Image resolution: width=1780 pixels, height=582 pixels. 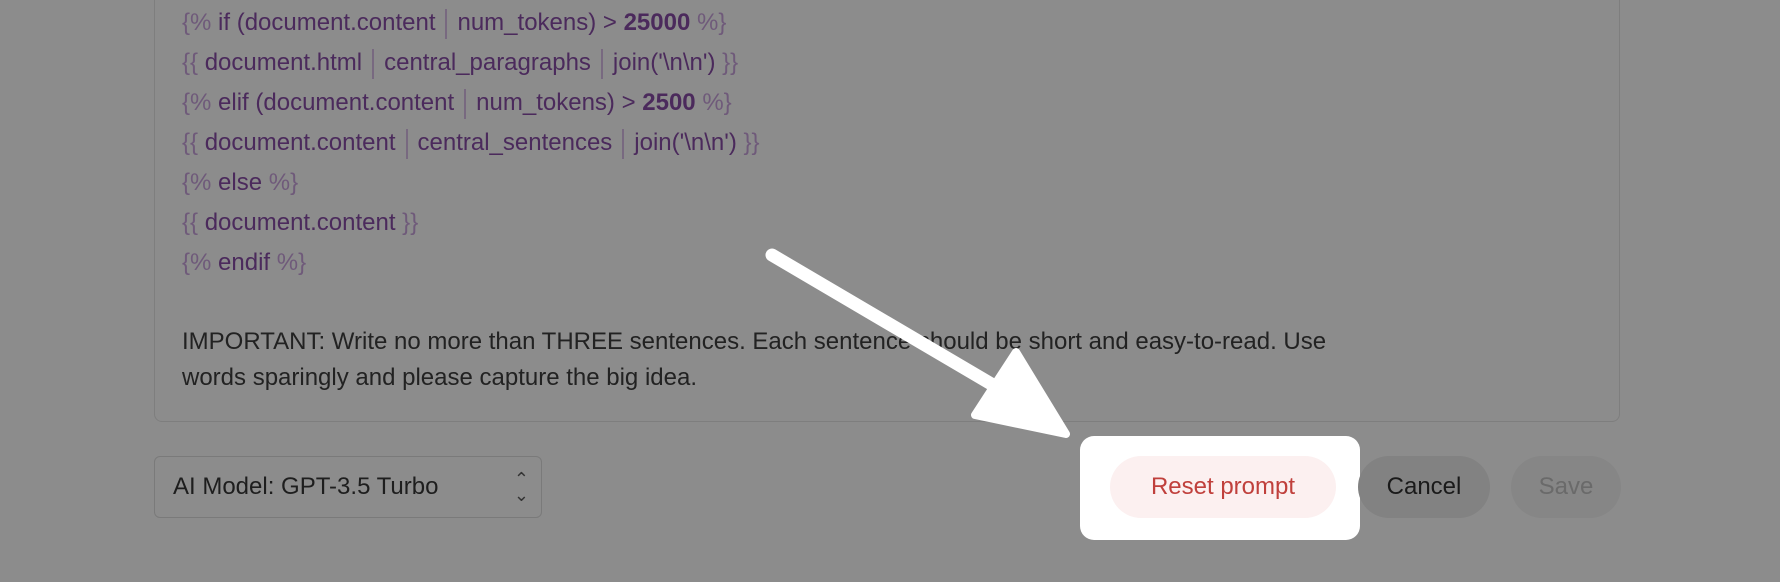 I want to click on annotation-arrow-icon, so click(x=917, y=343).